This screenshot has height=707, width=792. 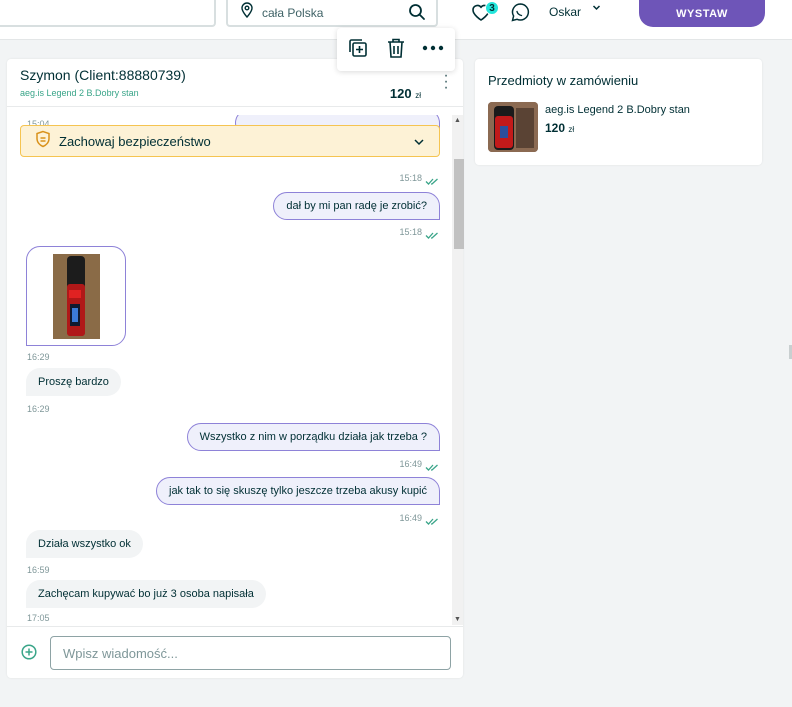 I want to click on scrollbar-thumb, so click(x=459, y=204).